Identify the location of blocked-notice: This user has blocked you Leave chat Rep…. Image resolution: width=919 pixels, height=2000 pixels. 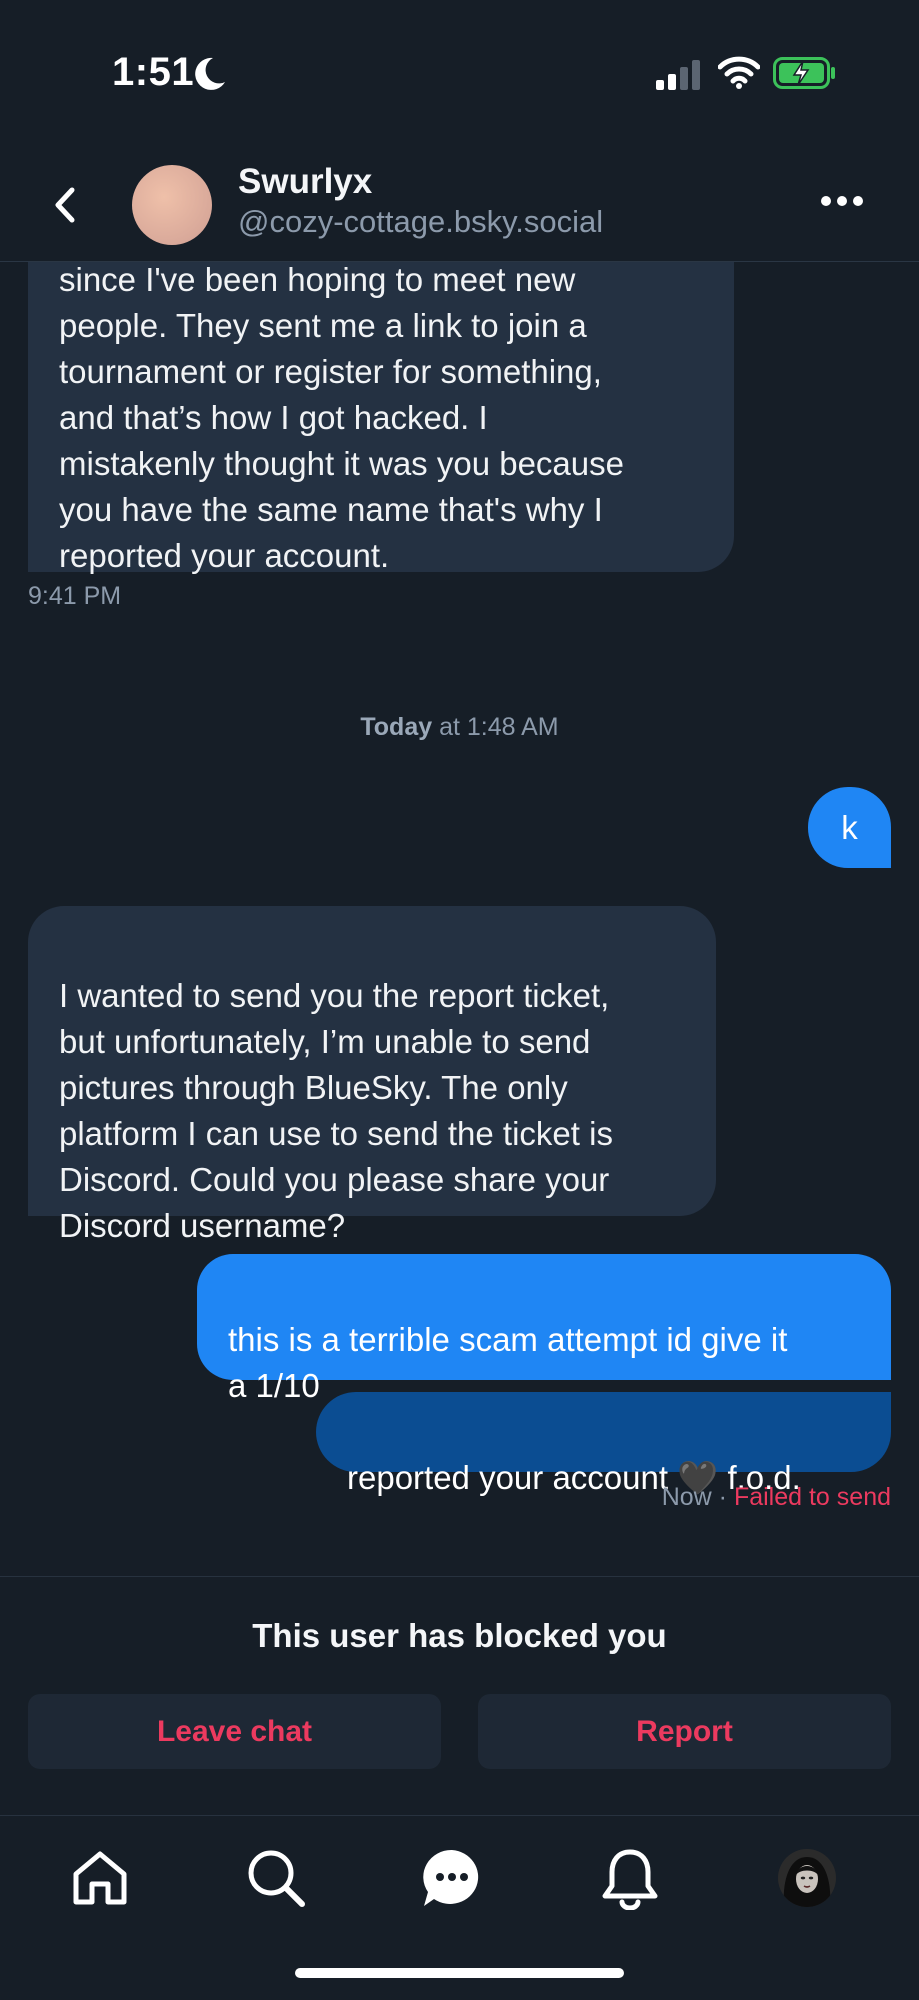
(459, 1696).